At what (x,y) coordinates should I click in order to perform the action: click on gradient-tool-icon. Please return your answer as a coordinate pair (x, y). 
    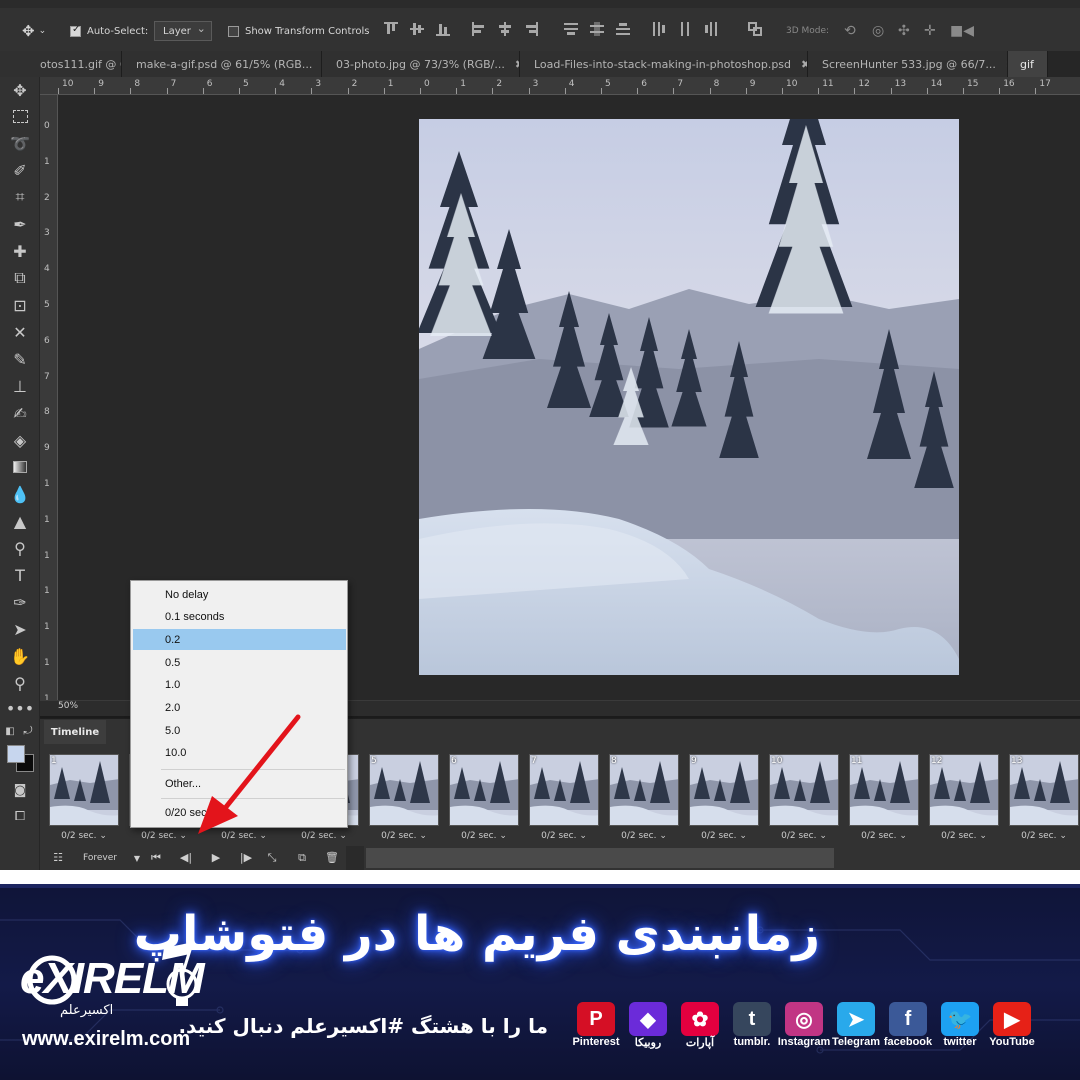
    Looking at the image, I should click on (20, 467).